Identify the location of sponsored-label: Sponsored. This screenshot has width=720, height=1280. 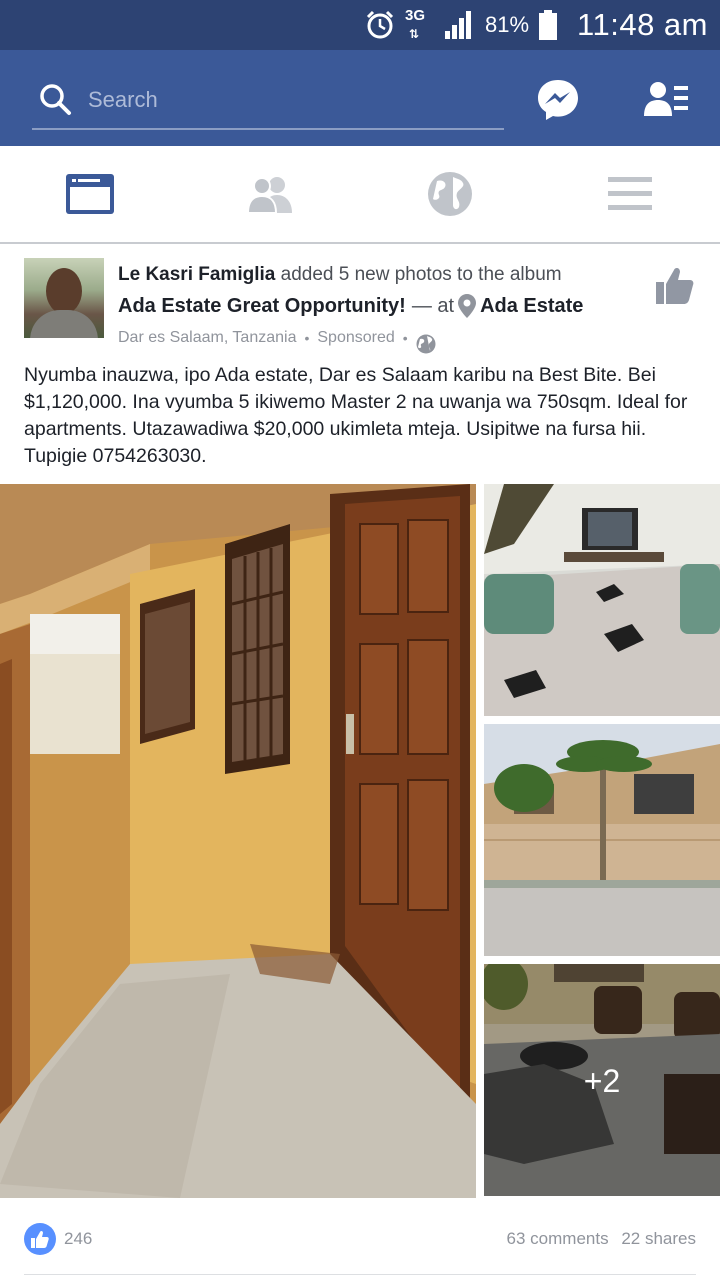
(356, 337).